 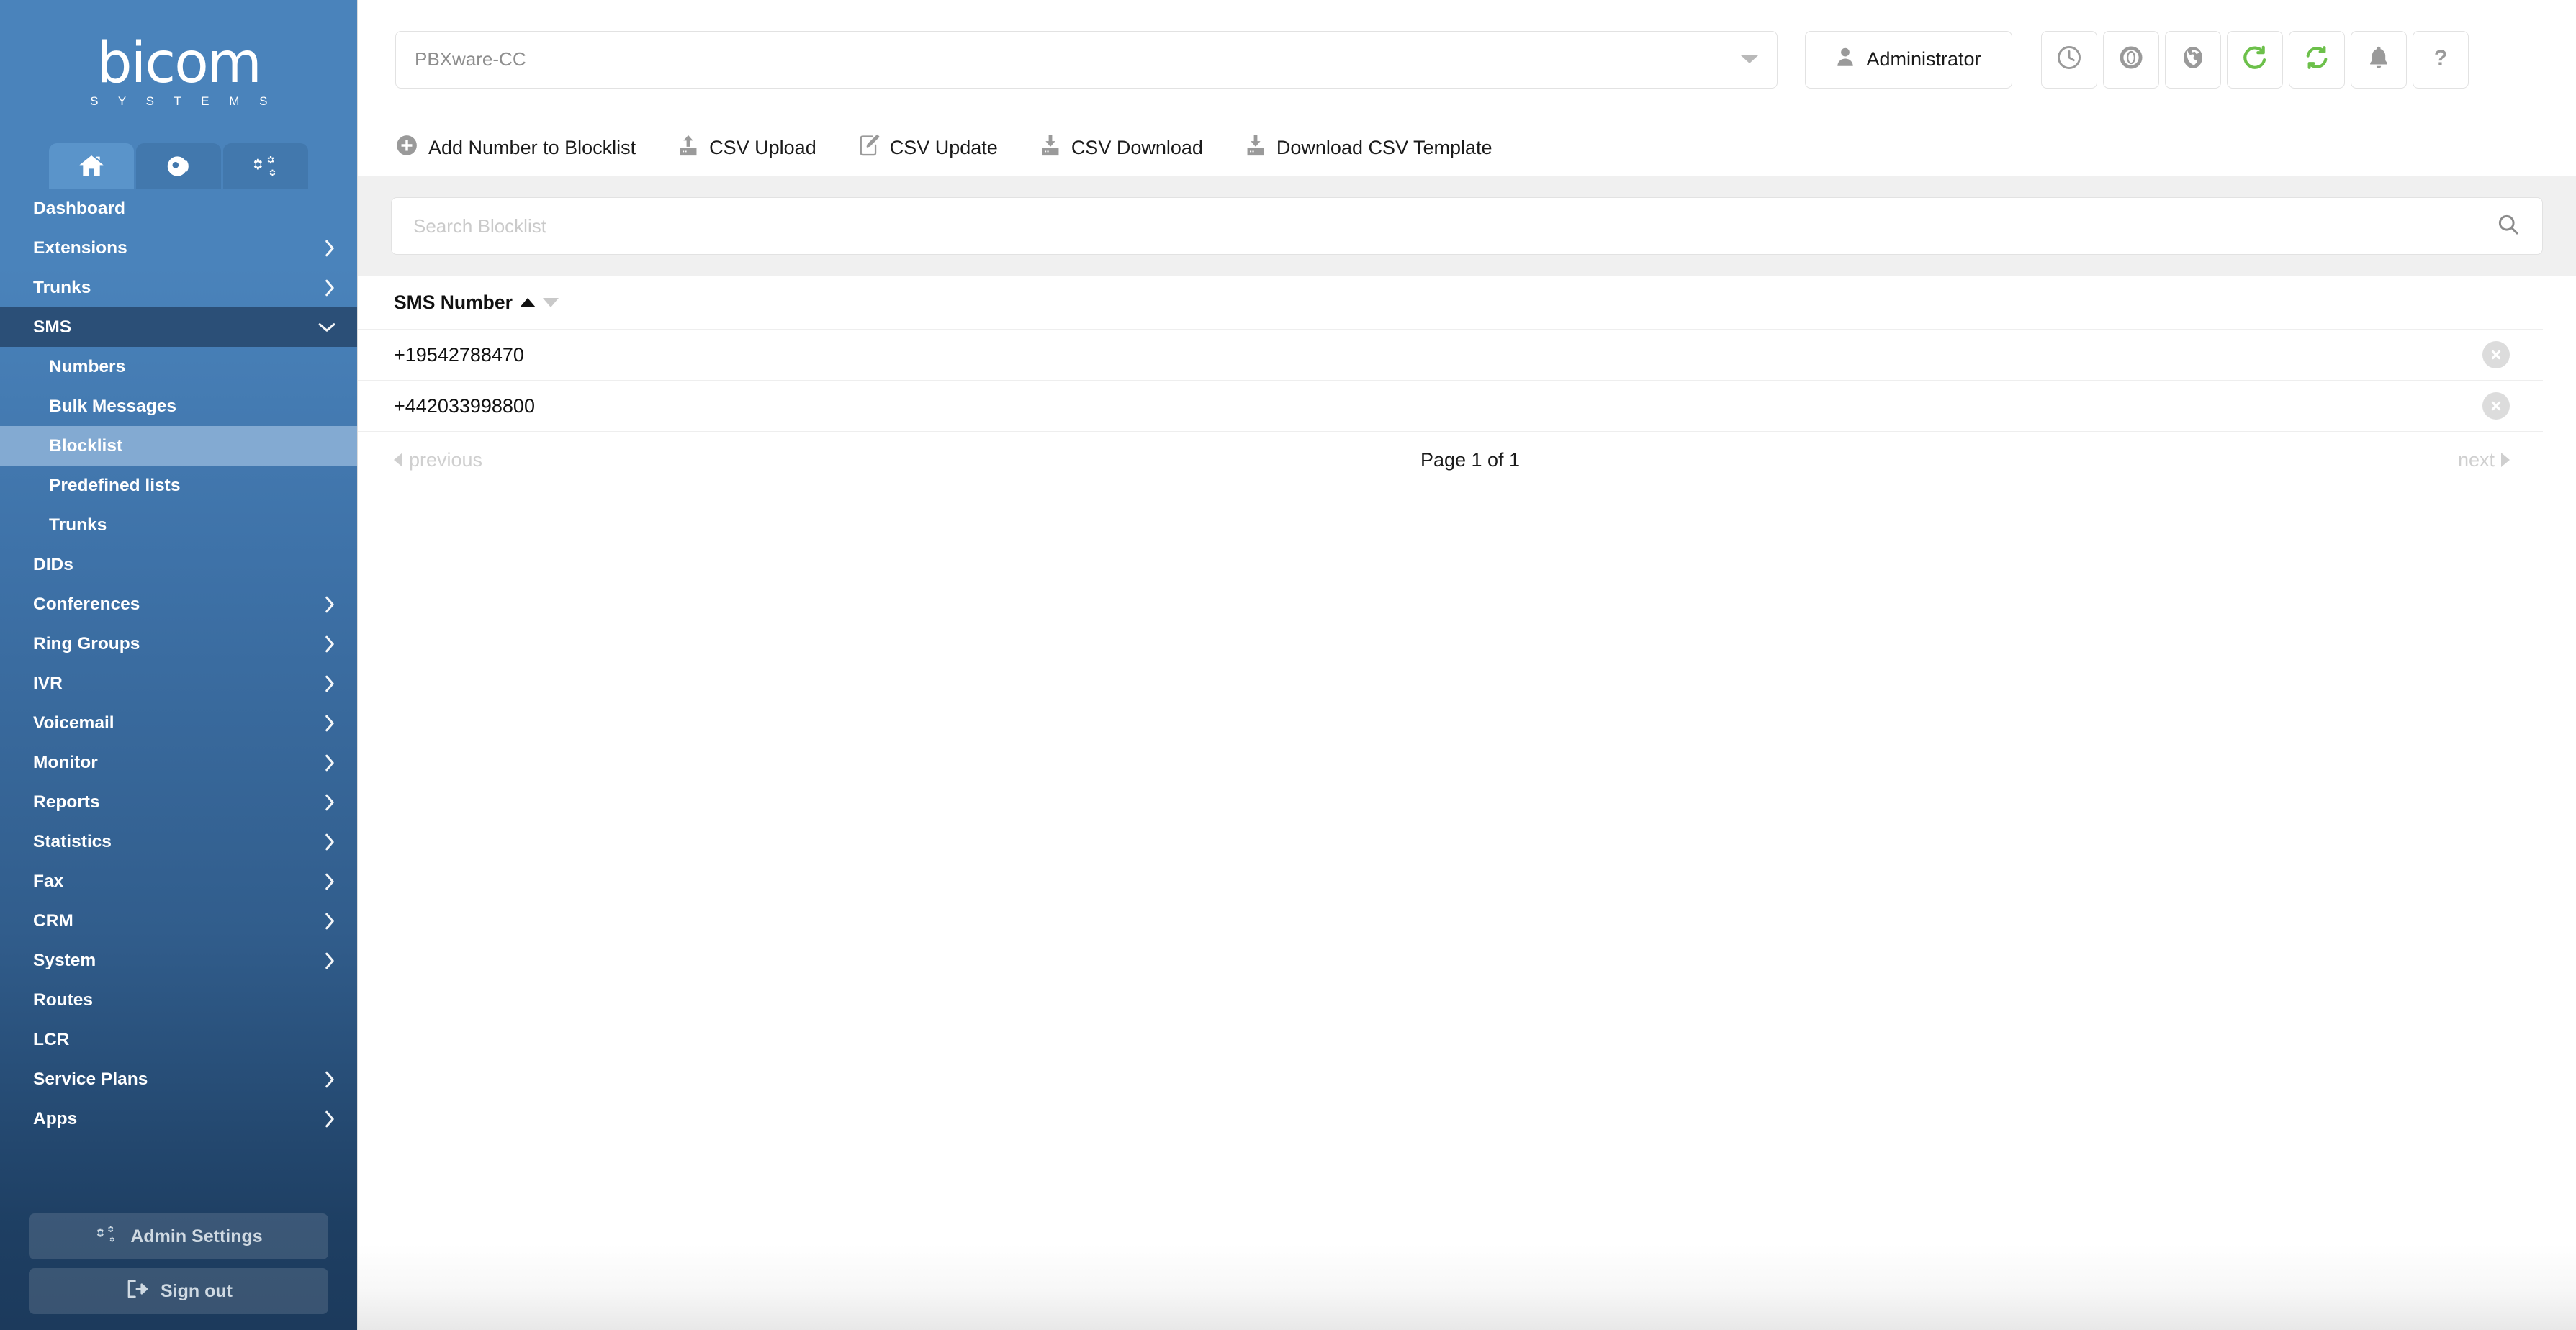 What do you see at coordinates (91, 166) in the screenshot?
I see `home-tab` at bounding box center [91, 166].